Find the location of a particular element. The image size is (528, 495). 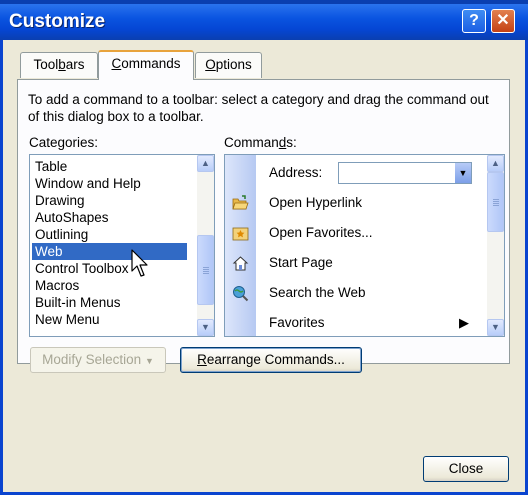

category-item: Drawing is located at coordinates (109, 200).